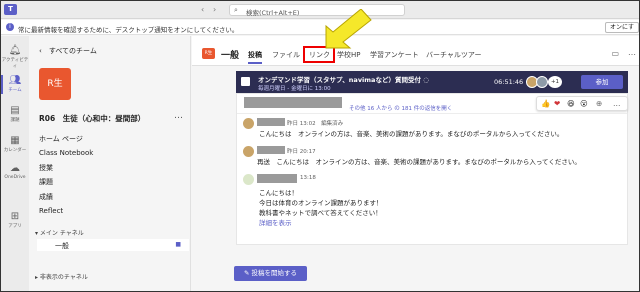  I want to click on rail-item-onedrive: ☁ OneDrive, so click(15, 173).